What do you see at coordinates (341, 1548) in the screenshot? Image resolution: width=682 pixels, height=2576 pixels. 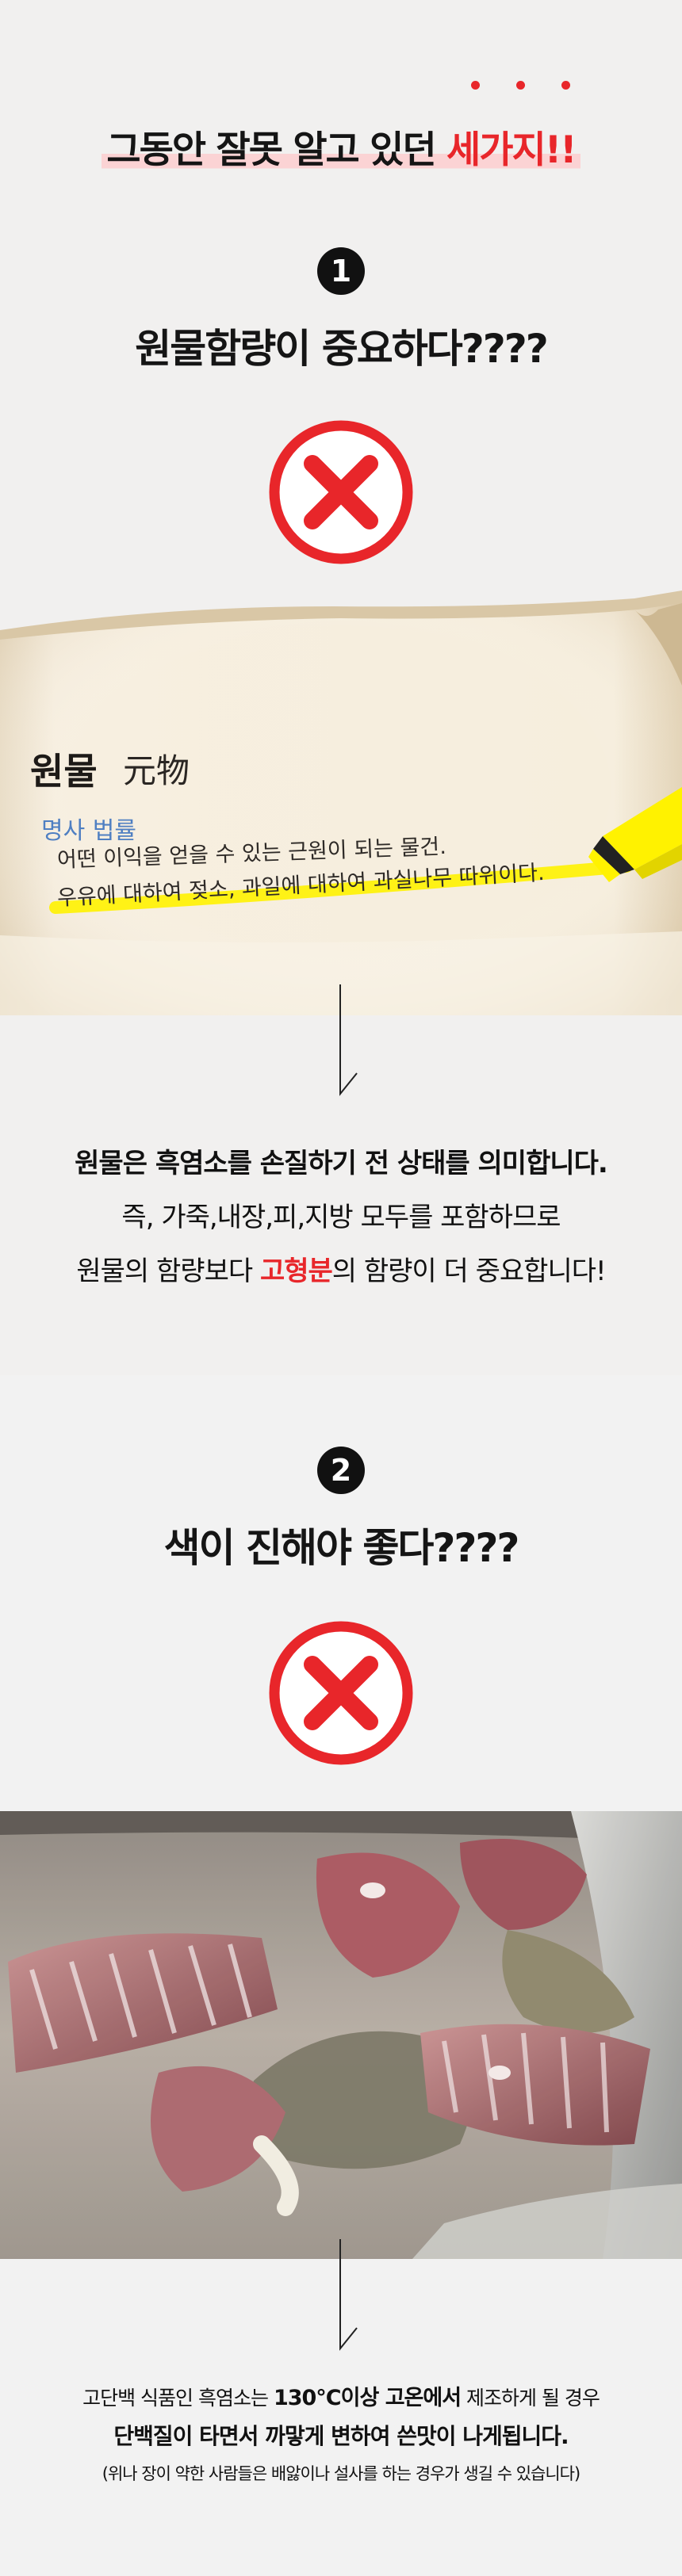 I see `question-title-2: 색이 진해야 좋다????` at bounding box center [341, 1548].